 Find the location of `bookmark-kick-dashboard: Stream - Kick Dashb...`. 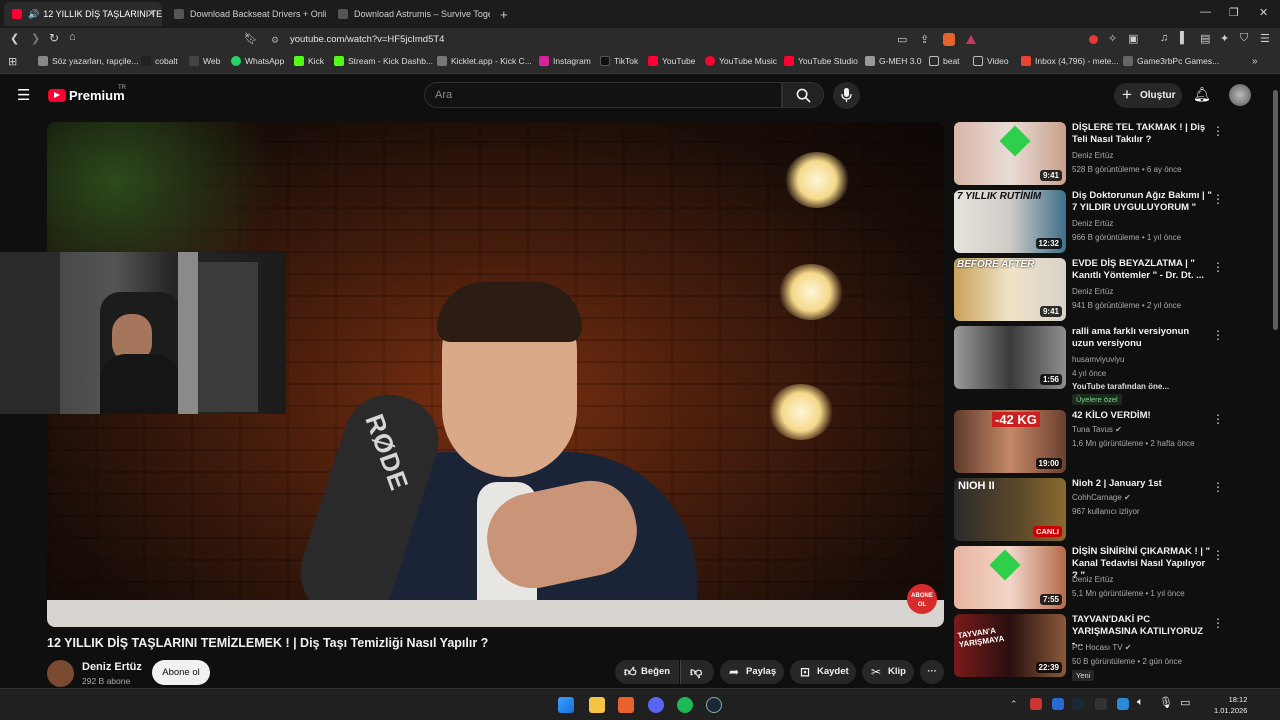

bookmark-kick-dashboard: Stream - Kick Dashb... is located at coordinates (383, 61).